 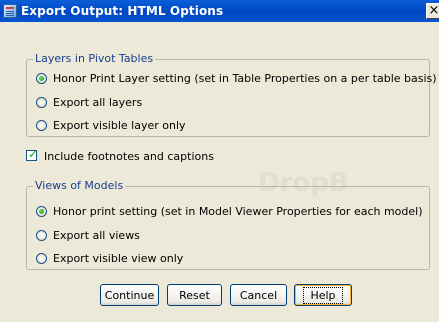 What do you see at coordinates (96, 235) in the screenshot?
I see `export-all-views-label: Export all views` at bounding box center [96, 235].